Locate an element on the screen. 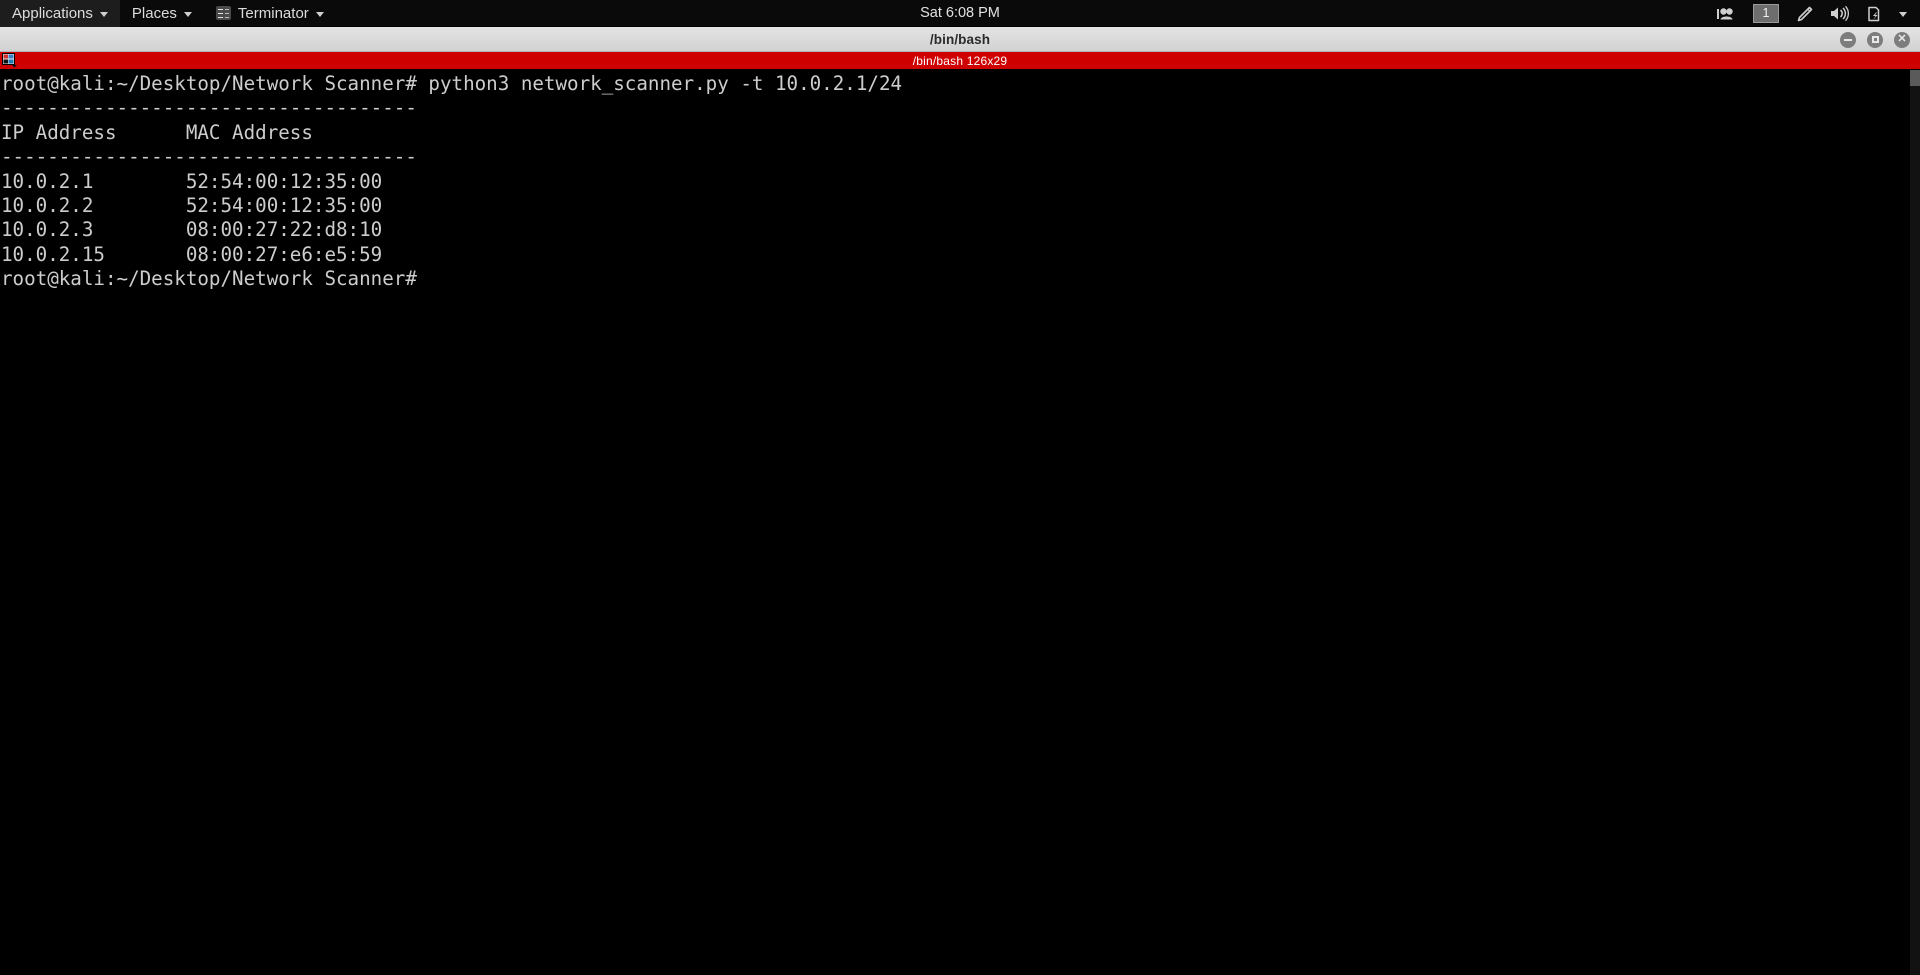 The height and width of the screenshot is (975, 1920). volume-icon is located at coordinates (1839, 13).